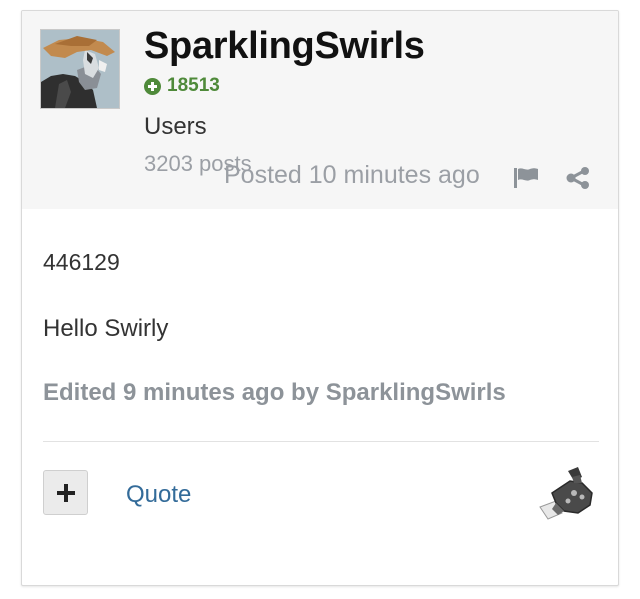  What do you see at coordinates (81, 262) in the screenshot?
I see `post-content-id: 446129` at bounding box center [81, 262].